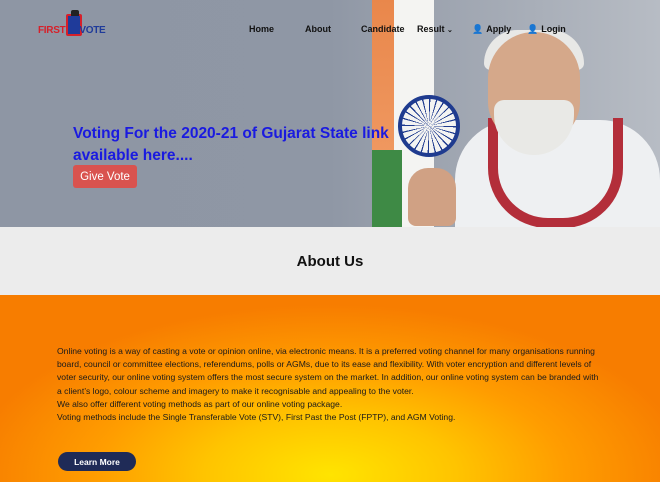 This screenshot has width=660, height=482. Describe the element at coordinates (450, 30) in the screenshot. I see `chevron-down-icon: ⌄` at that location.